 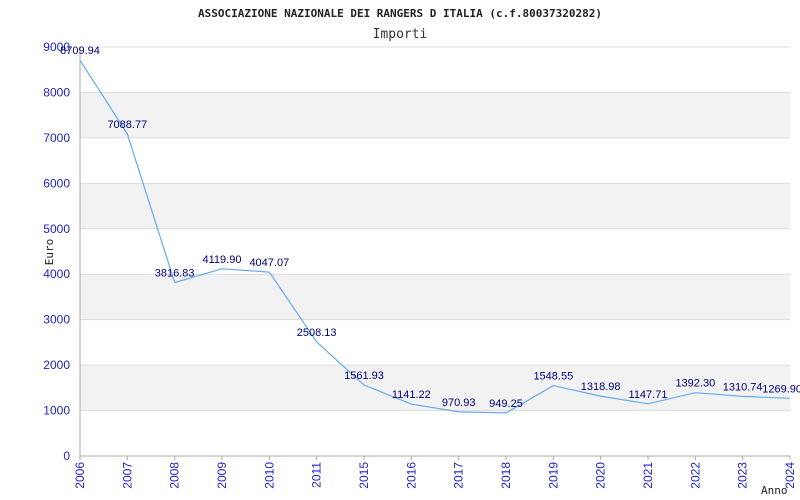 I want to click on x-tick-label: 2017, so click(x=459, y=475).